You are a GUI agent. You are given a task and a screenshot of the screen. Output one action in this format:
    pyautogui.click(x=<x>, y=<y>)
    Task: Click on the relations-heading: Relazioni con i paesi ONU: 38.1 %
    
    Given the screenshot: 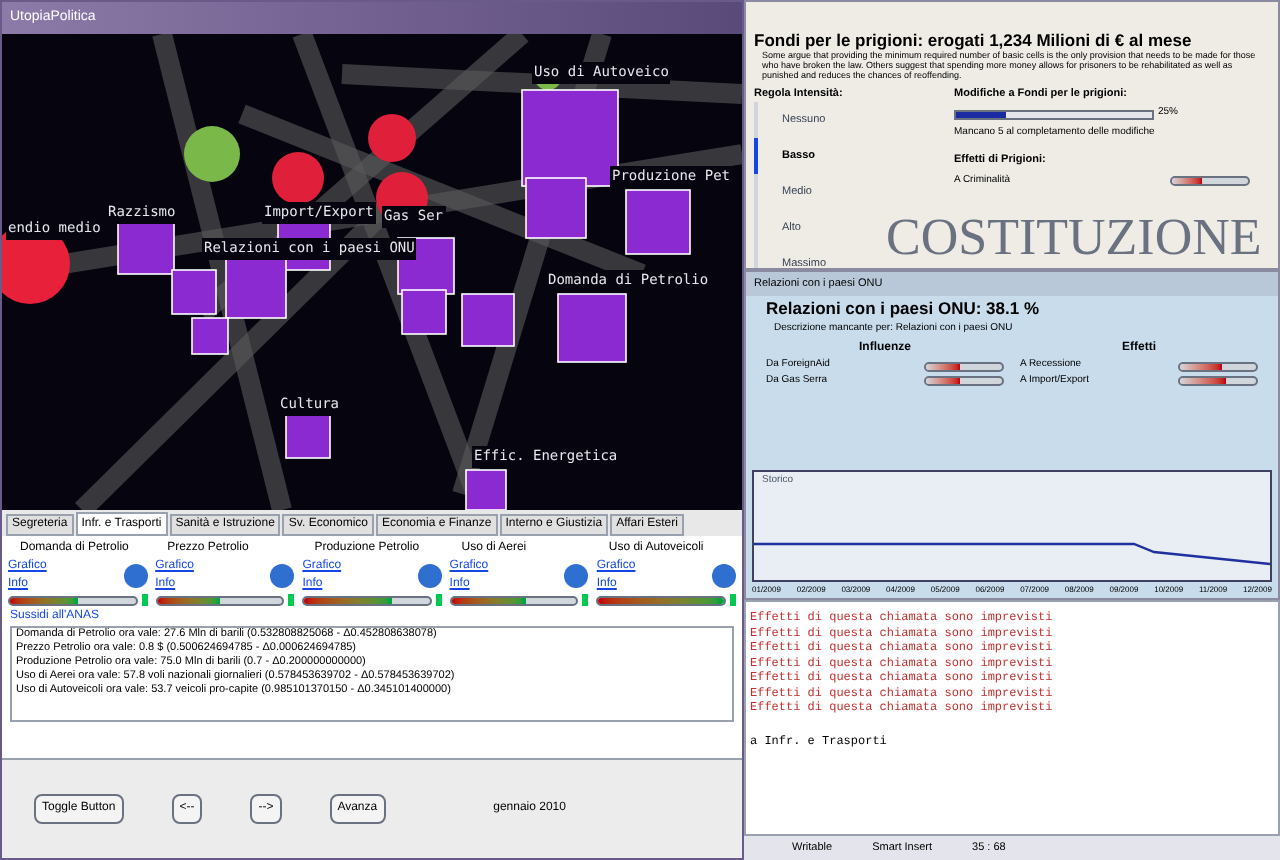 What is the action you would take?
    pyautogui.click(x=904, y=309)
    